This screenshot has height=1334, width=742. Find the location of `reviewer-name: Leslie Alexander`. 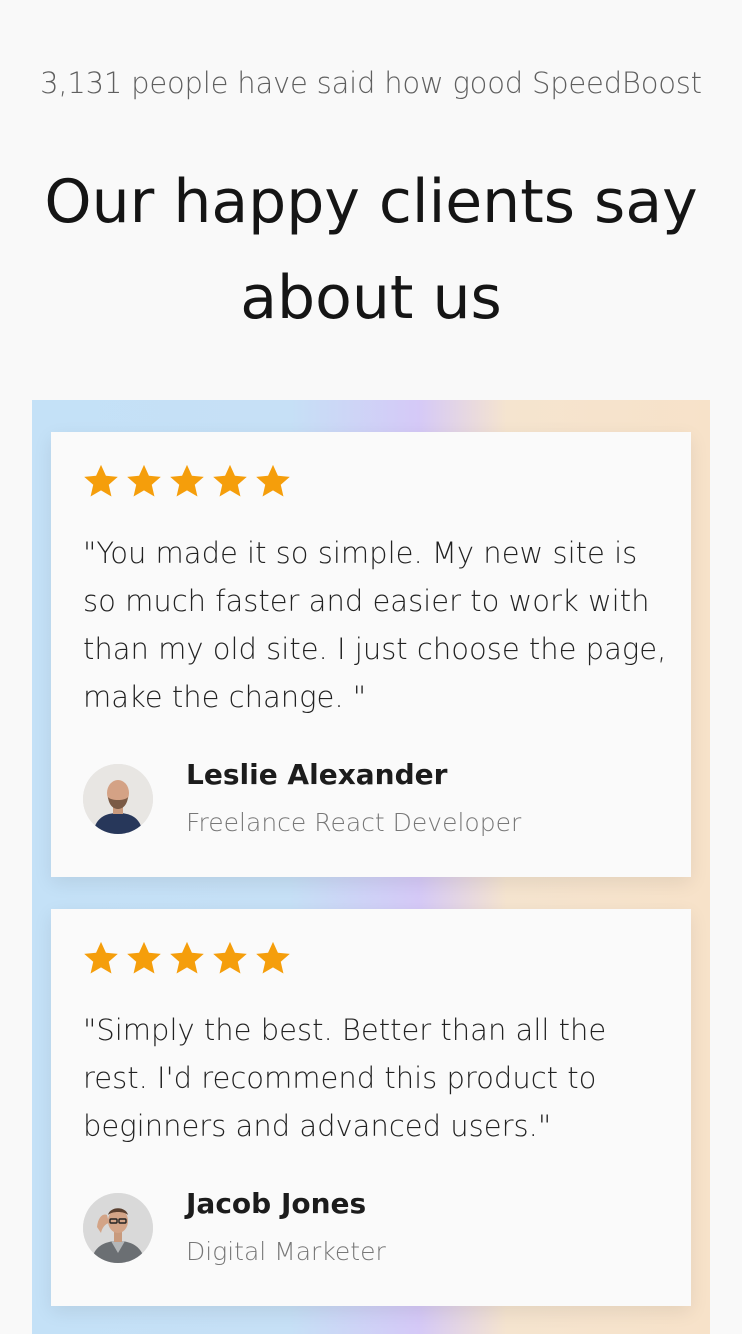

reviewer-name: Leslie Alexander is located at coordinates (317, 774).